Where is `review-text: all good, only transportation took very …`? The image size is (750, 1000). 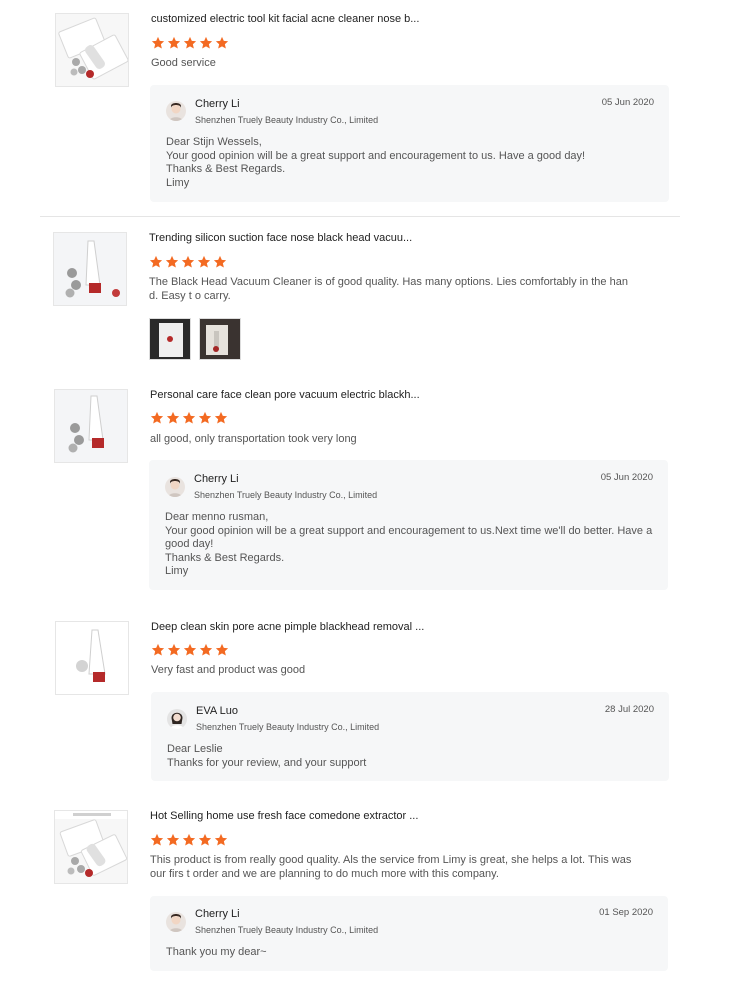 review-text: all good, only transportation took very … is located at coordinates (253, 439).